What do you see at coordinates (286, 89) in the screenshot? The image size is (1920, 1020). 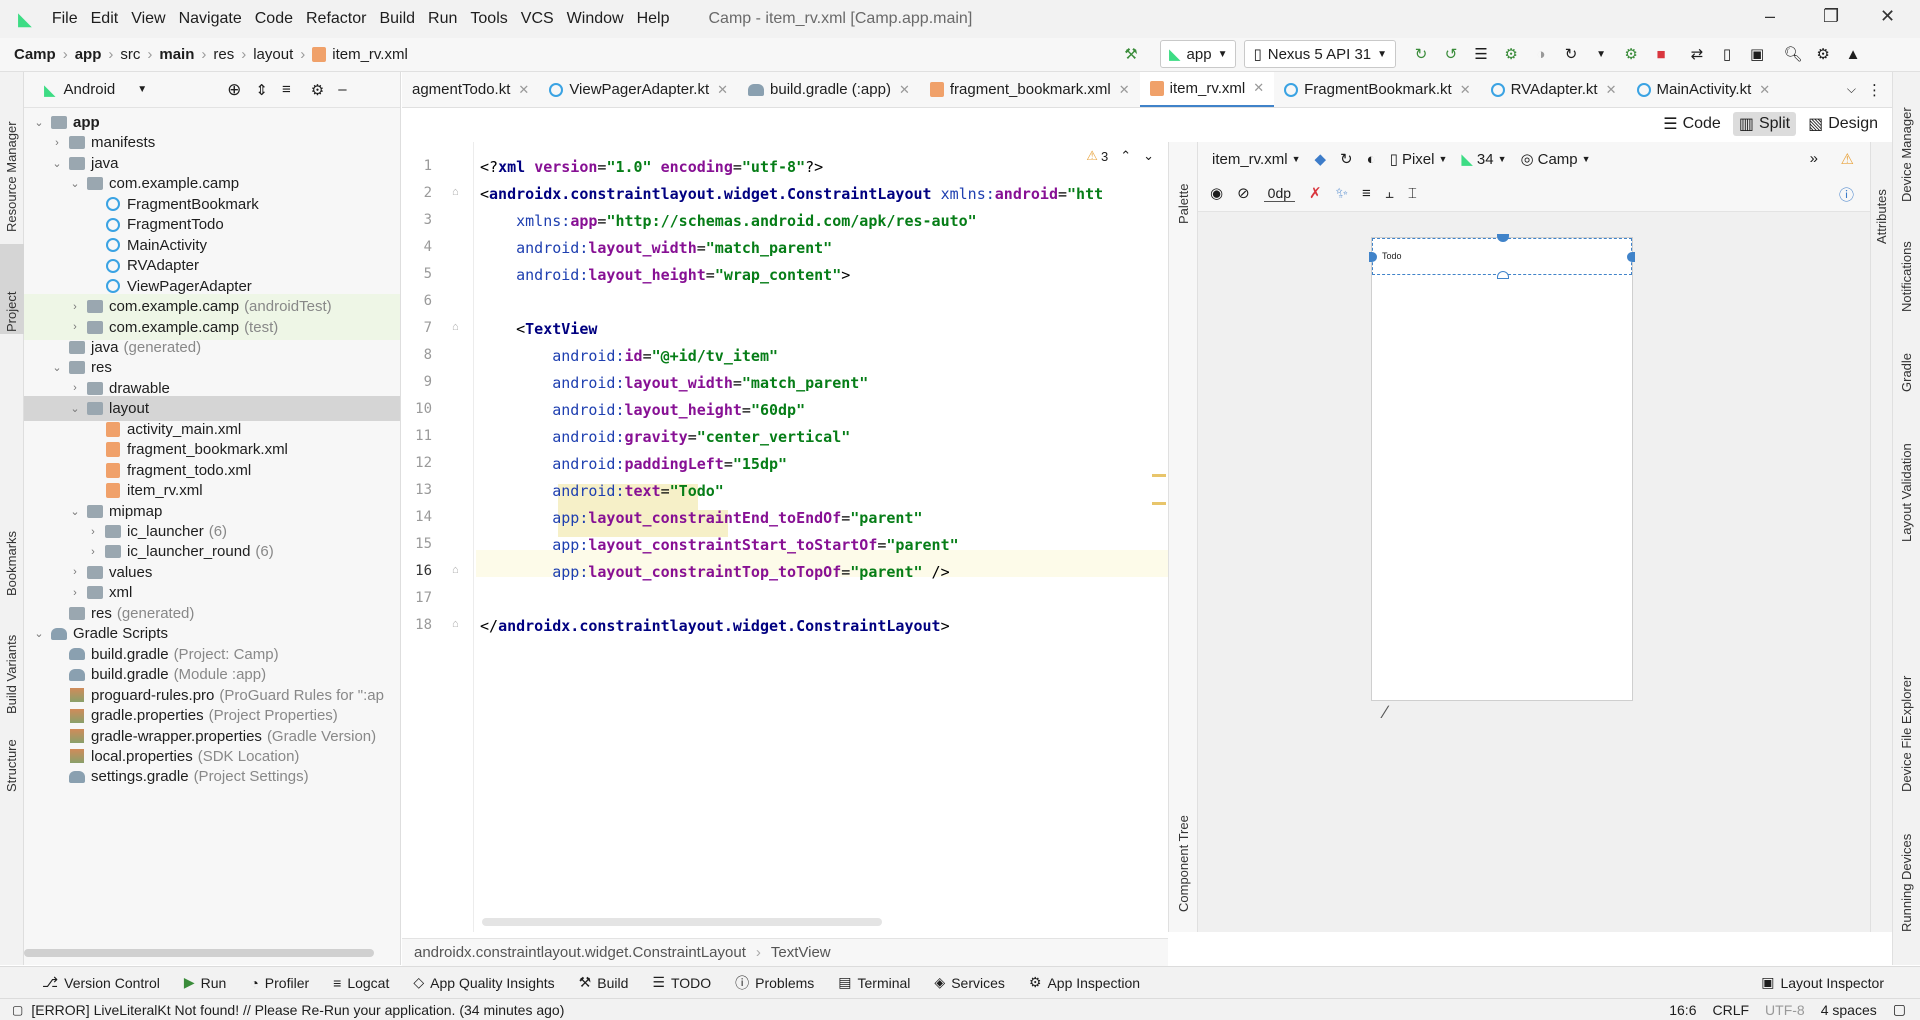 I see `collapse-all-icon: ≡` at bounding box center [286, 89].